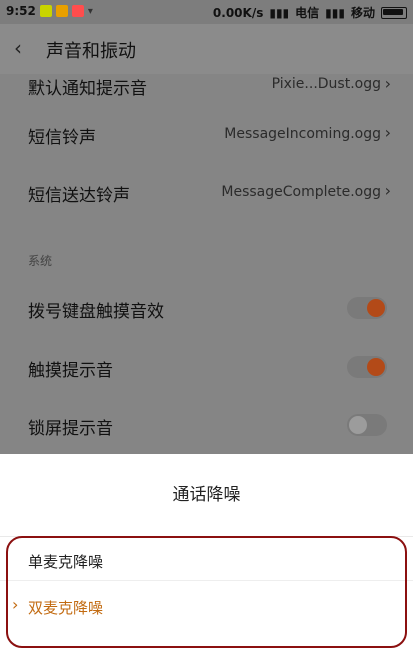  What do you see at coordinates (206, 495) in the screenshot?
I see `sheet-title: 通话降噪` at bounding box center [206, 495].